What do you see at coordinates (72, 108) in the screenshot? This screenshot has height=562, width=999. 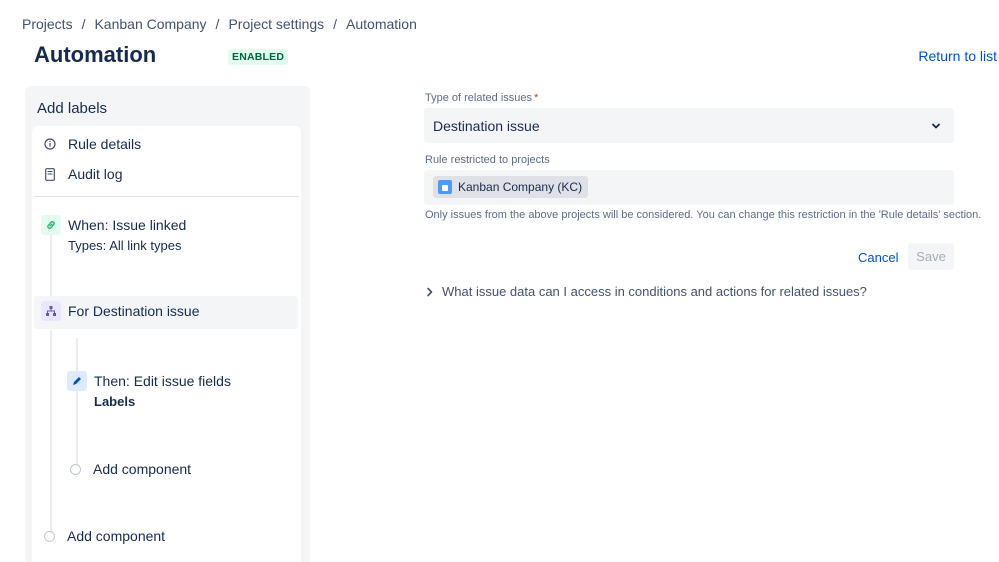 I see `rule-name: Add labels` at bounding box center [72, 108].